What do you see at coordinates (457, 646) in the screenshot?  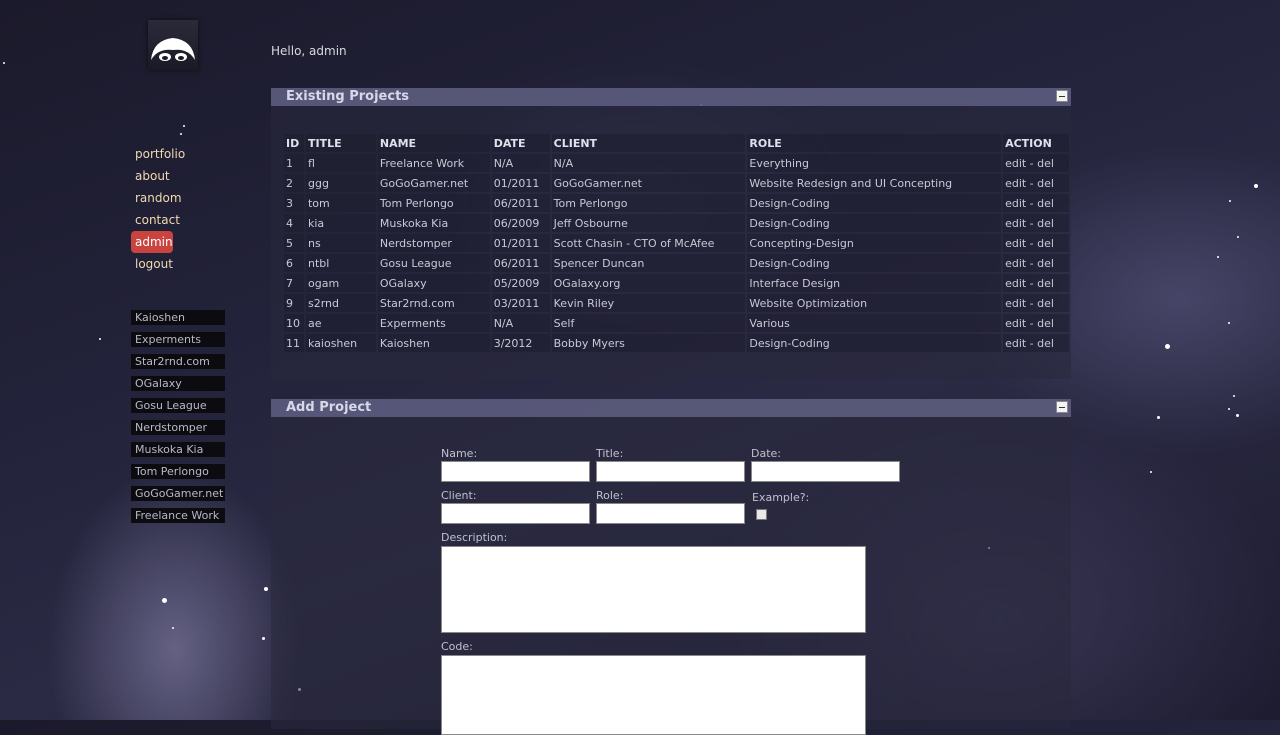 I see `code-label: Code:` at bounding box center [457, 646].